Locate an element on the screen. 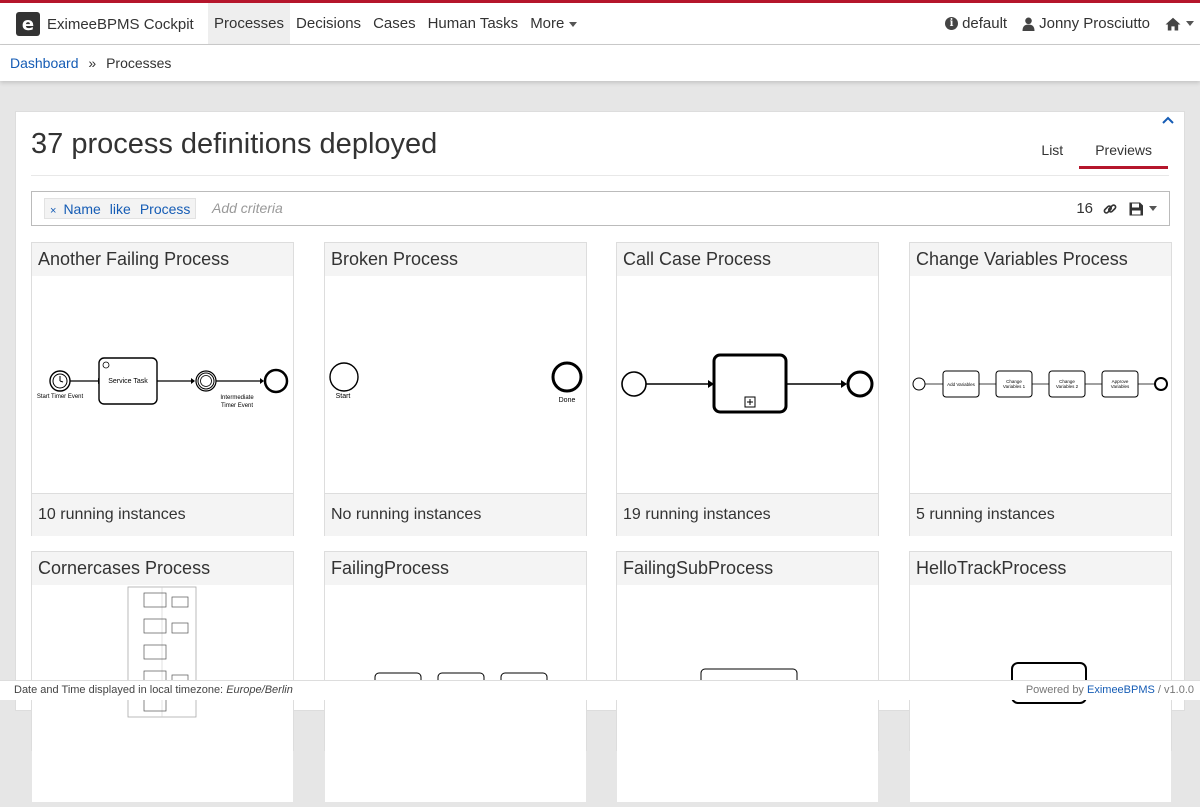  brand: e EximeeBPMS Cockpit is located at coordinates (105, 24).